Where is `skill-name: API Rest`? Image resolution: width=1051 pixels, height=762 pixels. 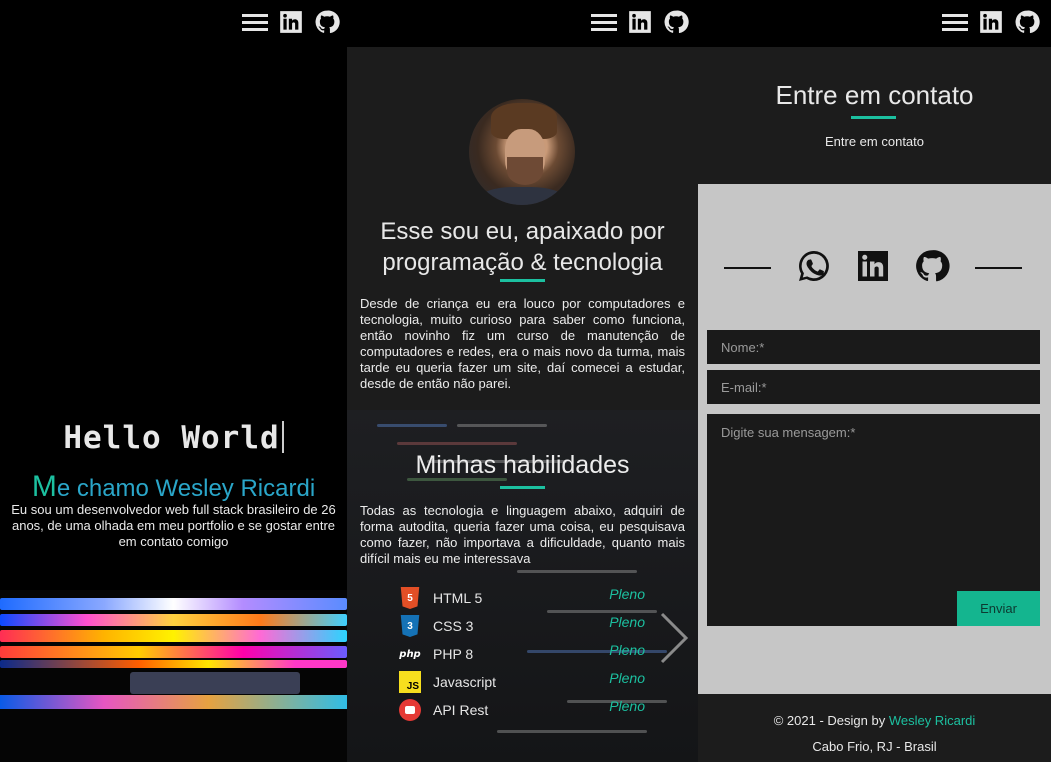
skill-name: API Rest is located at coordinates (461, 710).